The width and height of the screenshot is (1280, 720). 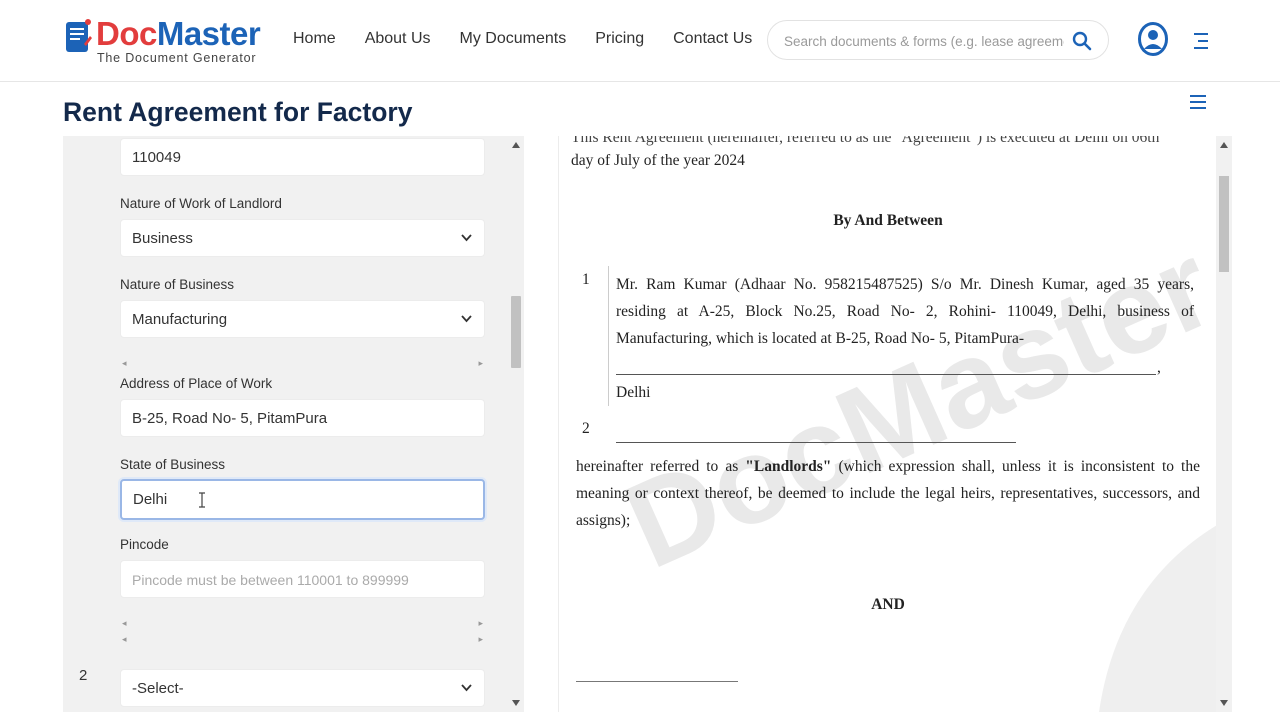 What do you see at coordinates (208, 33) in the screenshot?
I see `brand-name-master: Master` at bounding box center [208, 33].